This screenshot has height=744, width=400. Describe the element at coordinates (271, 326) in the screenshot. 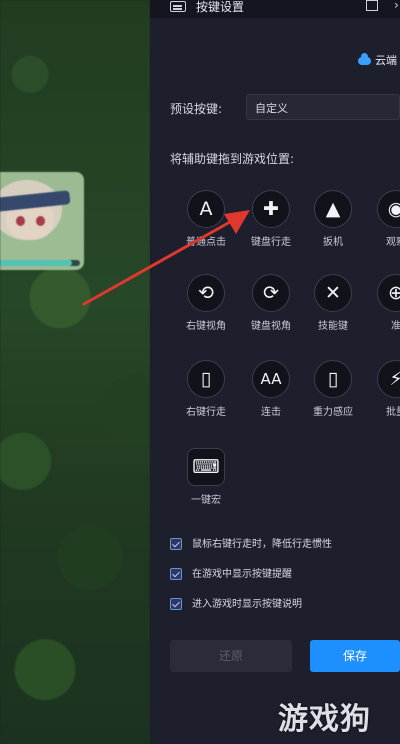

I see `key-label: 键盘视角` at that location.